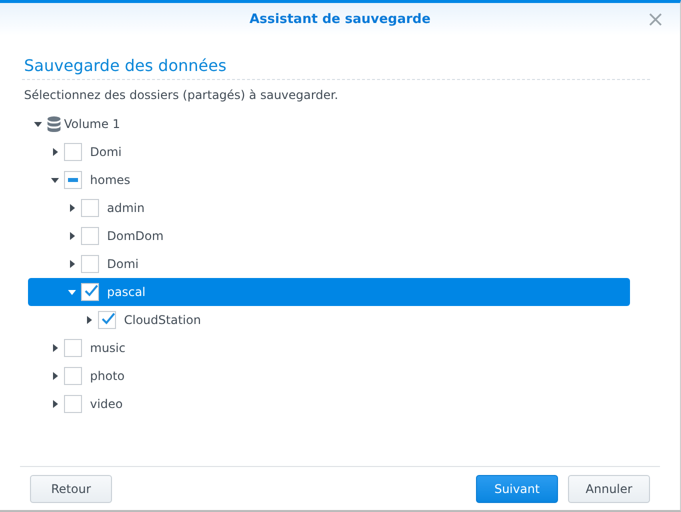 The width and height of the screenshot is (681, 512). What do you see at coordinates (162, 320) in the screenshot?
I see `folder-label: CloudStation` at bounding box center [162, 320].